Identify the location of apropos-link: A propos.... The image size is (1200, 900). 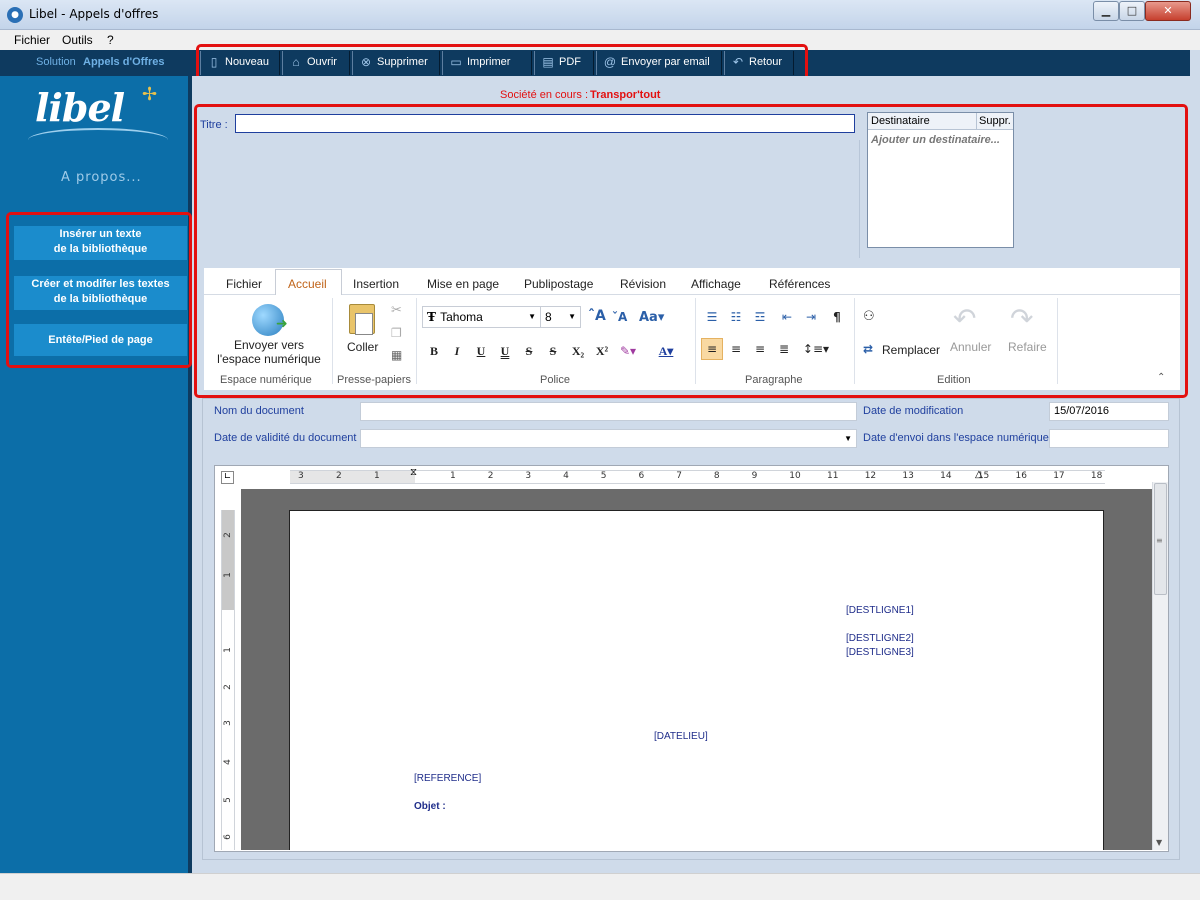
(101, 177).